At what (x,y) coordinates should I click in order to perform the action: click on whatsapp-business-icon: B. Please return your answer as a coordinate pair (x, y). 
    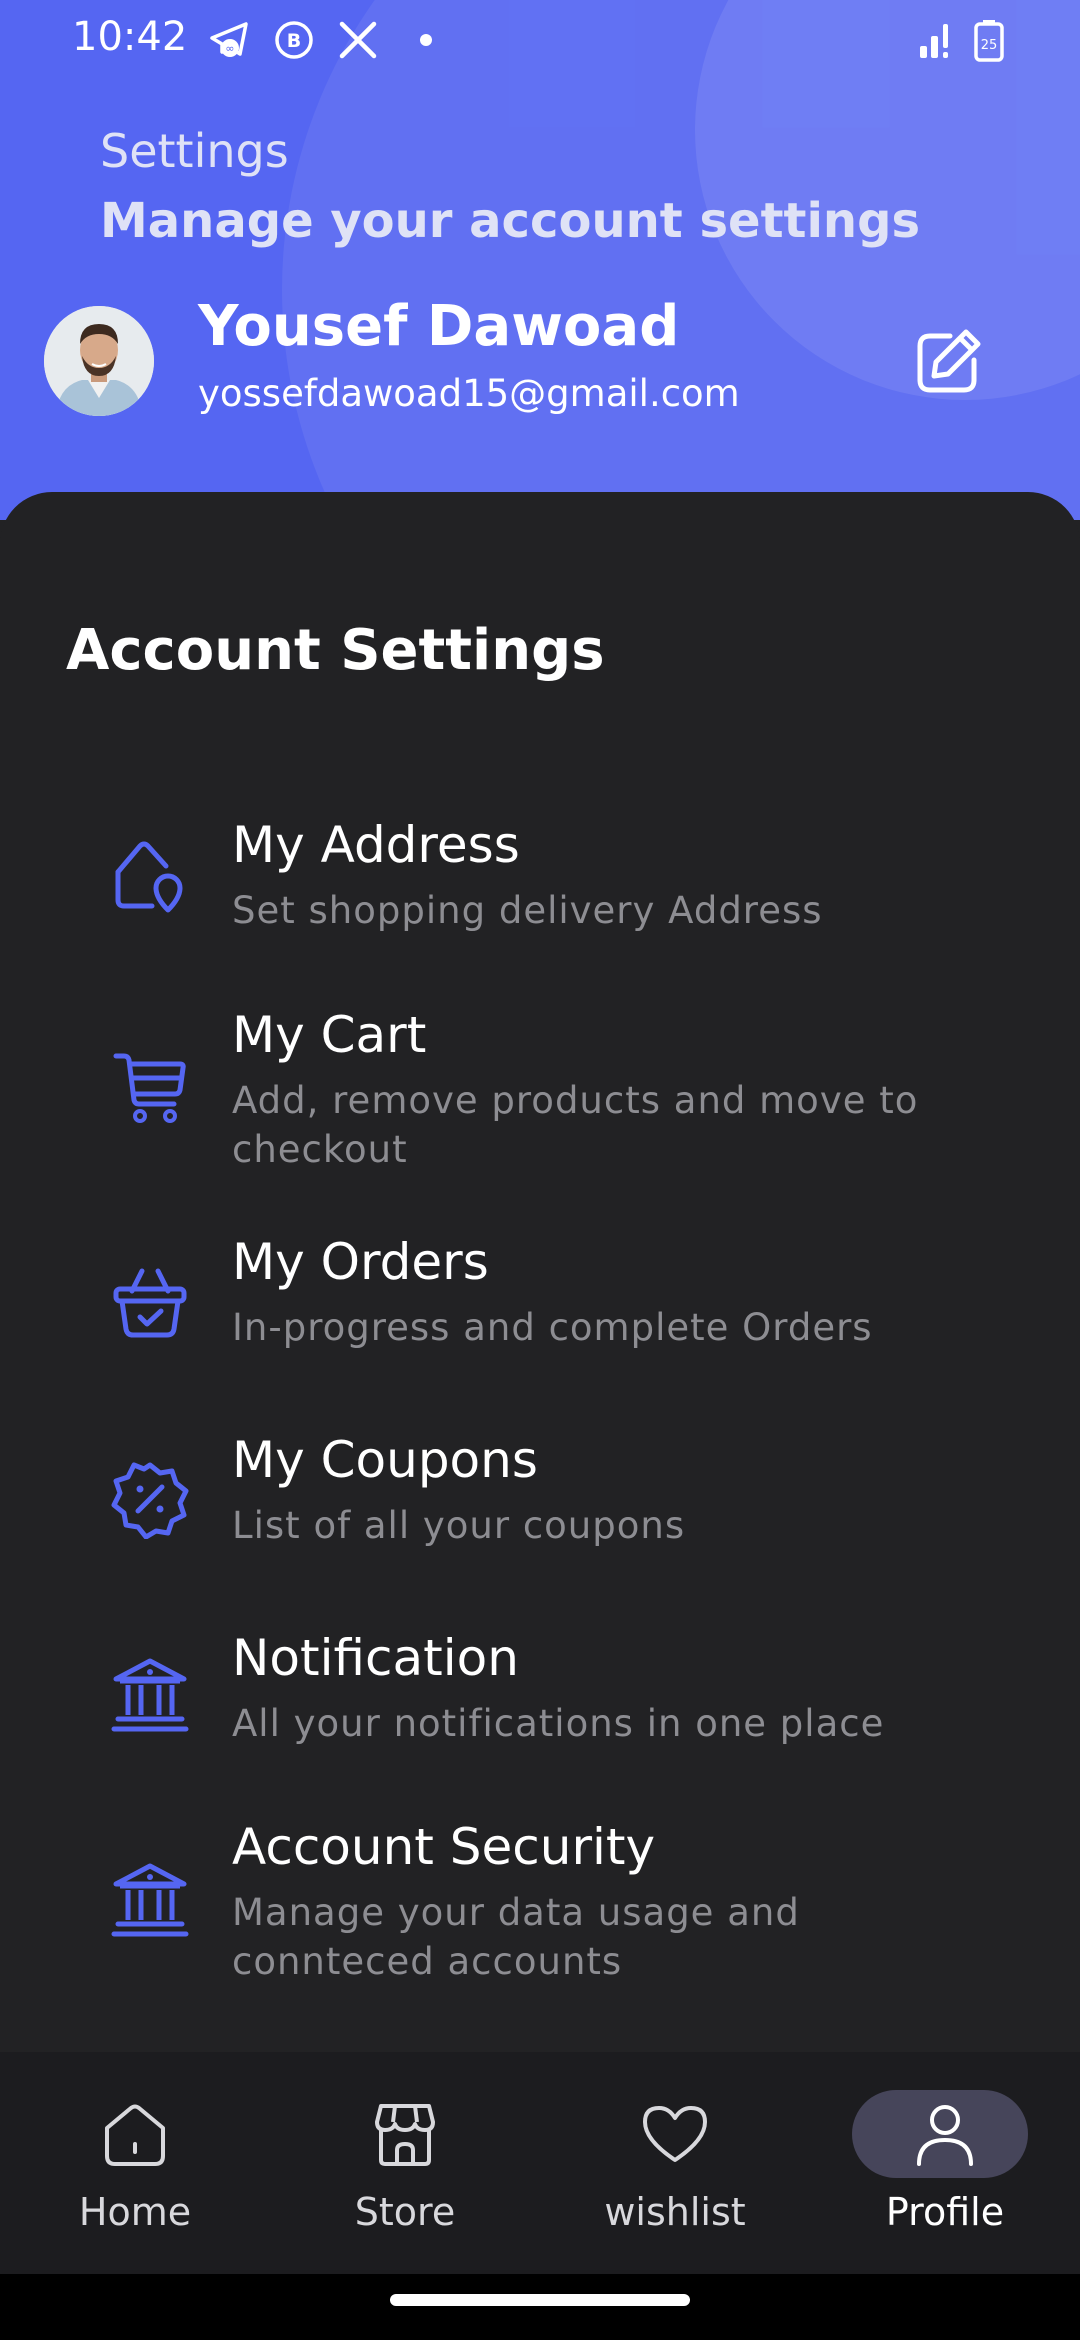
    Looking at the image, I should click on (294, 40).